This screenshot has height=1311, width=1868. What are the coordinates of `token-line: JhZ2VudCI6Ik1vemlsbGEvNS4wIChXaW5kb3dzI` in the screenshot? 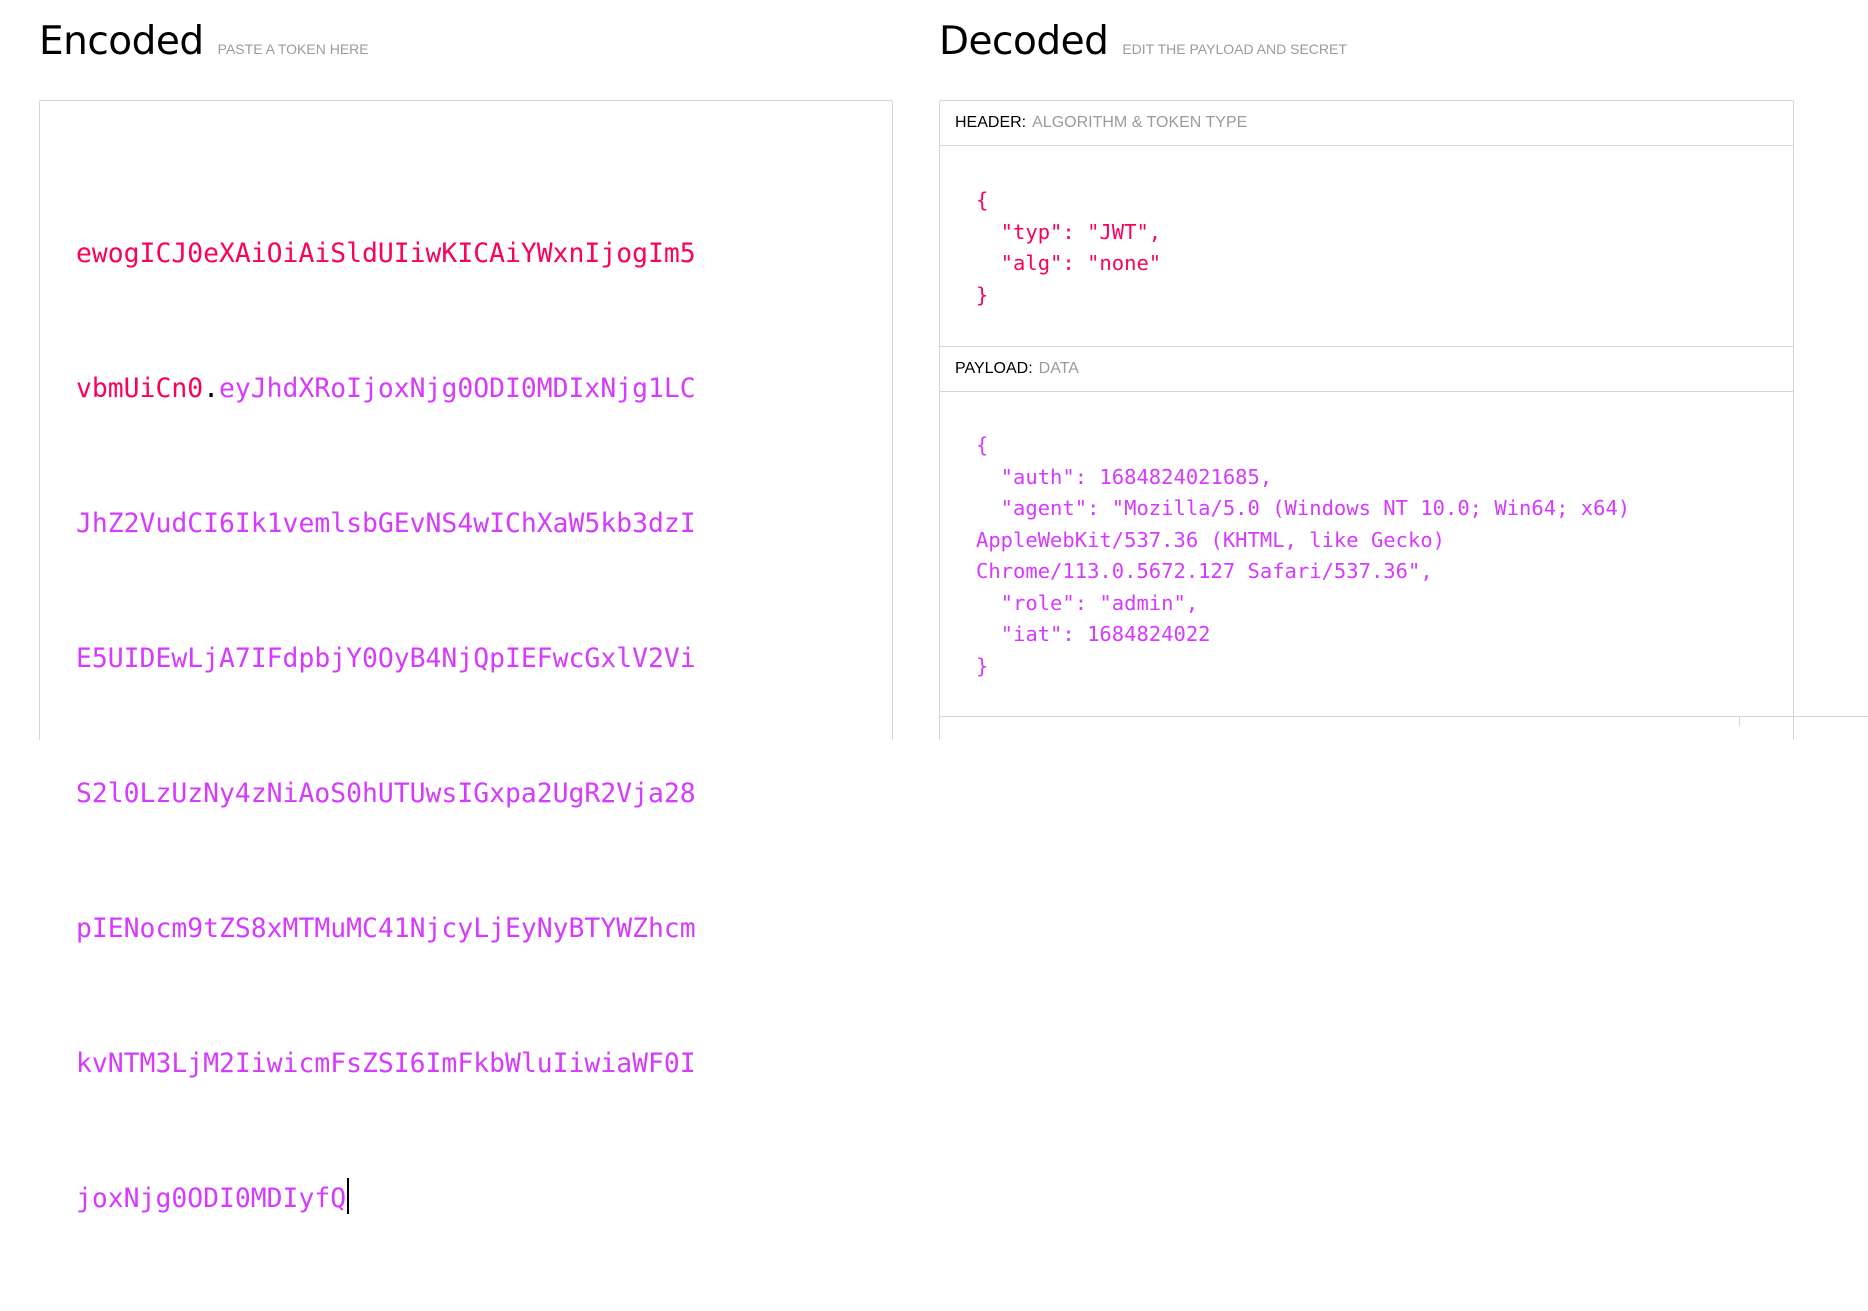 It's located at (436, 523).